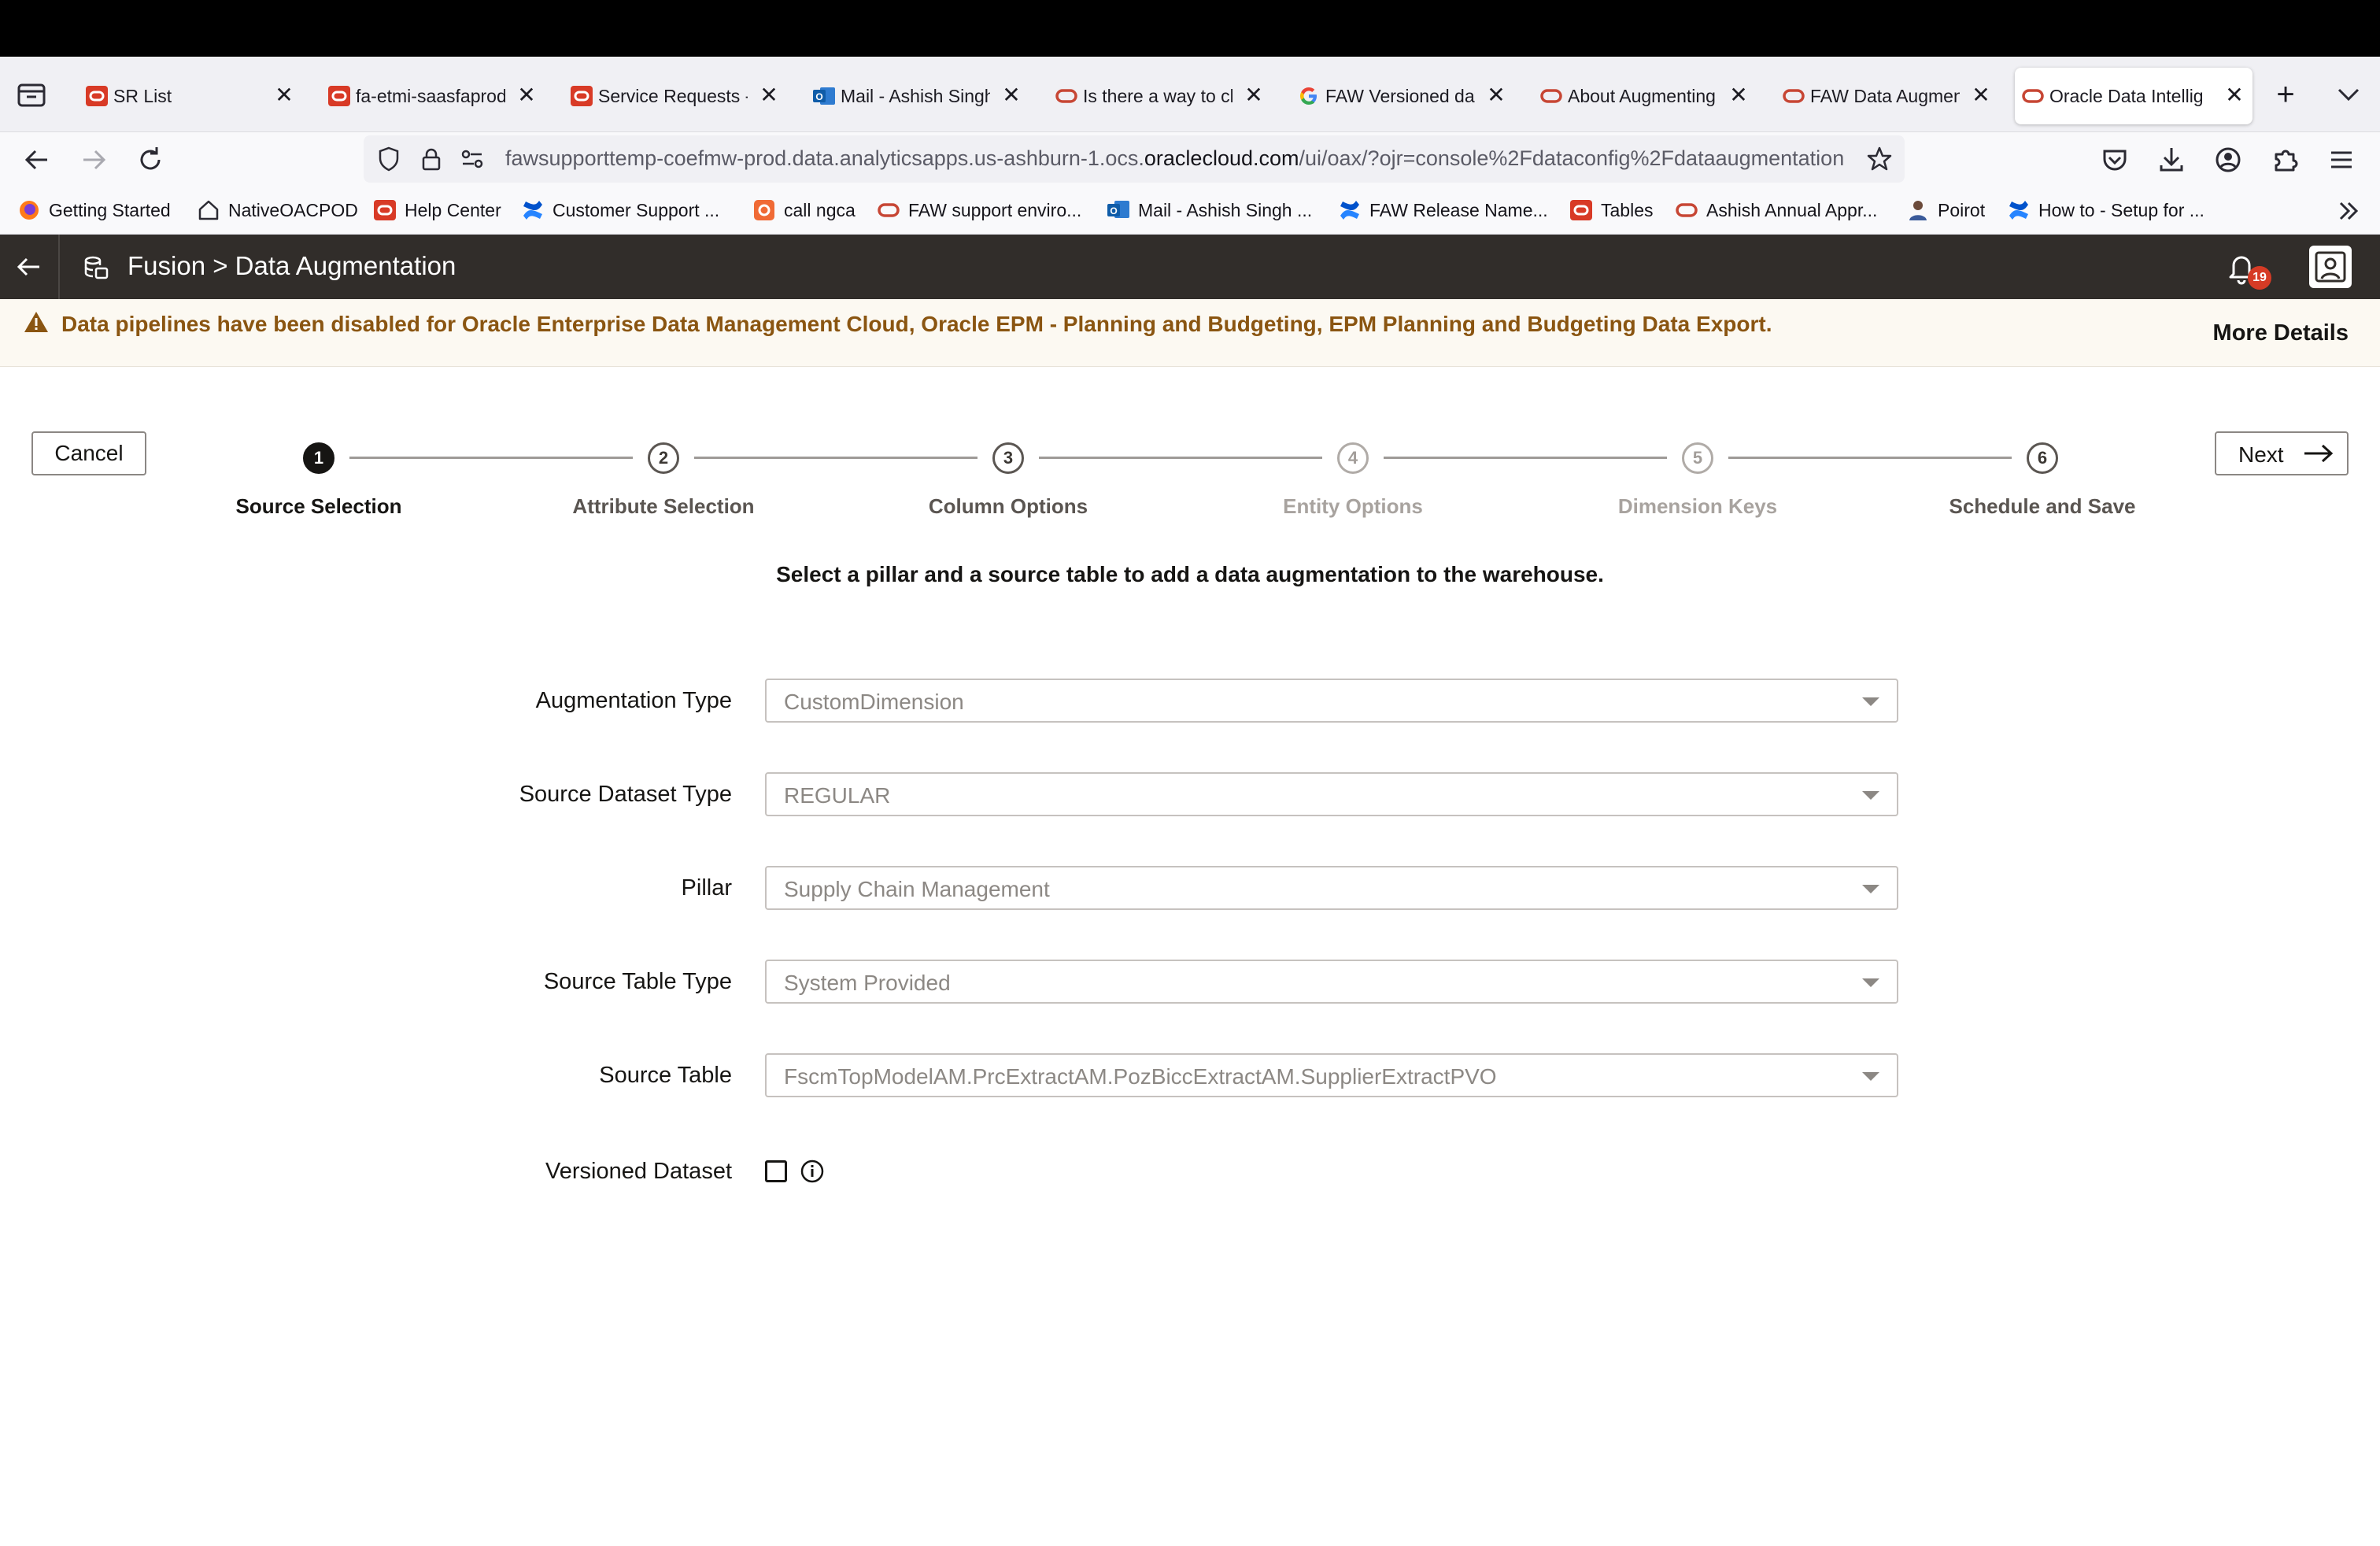 The image size is (2380, 1546). I want to click on tab-list-chevron-icon, so click(2348, 95).